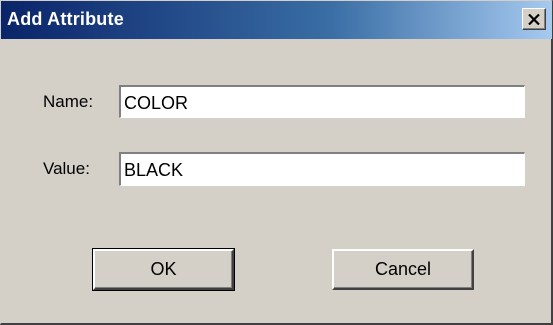  What do you see at coordinates (276, 20) in the screenshot?
I see `title-bar: Add Attribute` at bounding box center [276, 20].